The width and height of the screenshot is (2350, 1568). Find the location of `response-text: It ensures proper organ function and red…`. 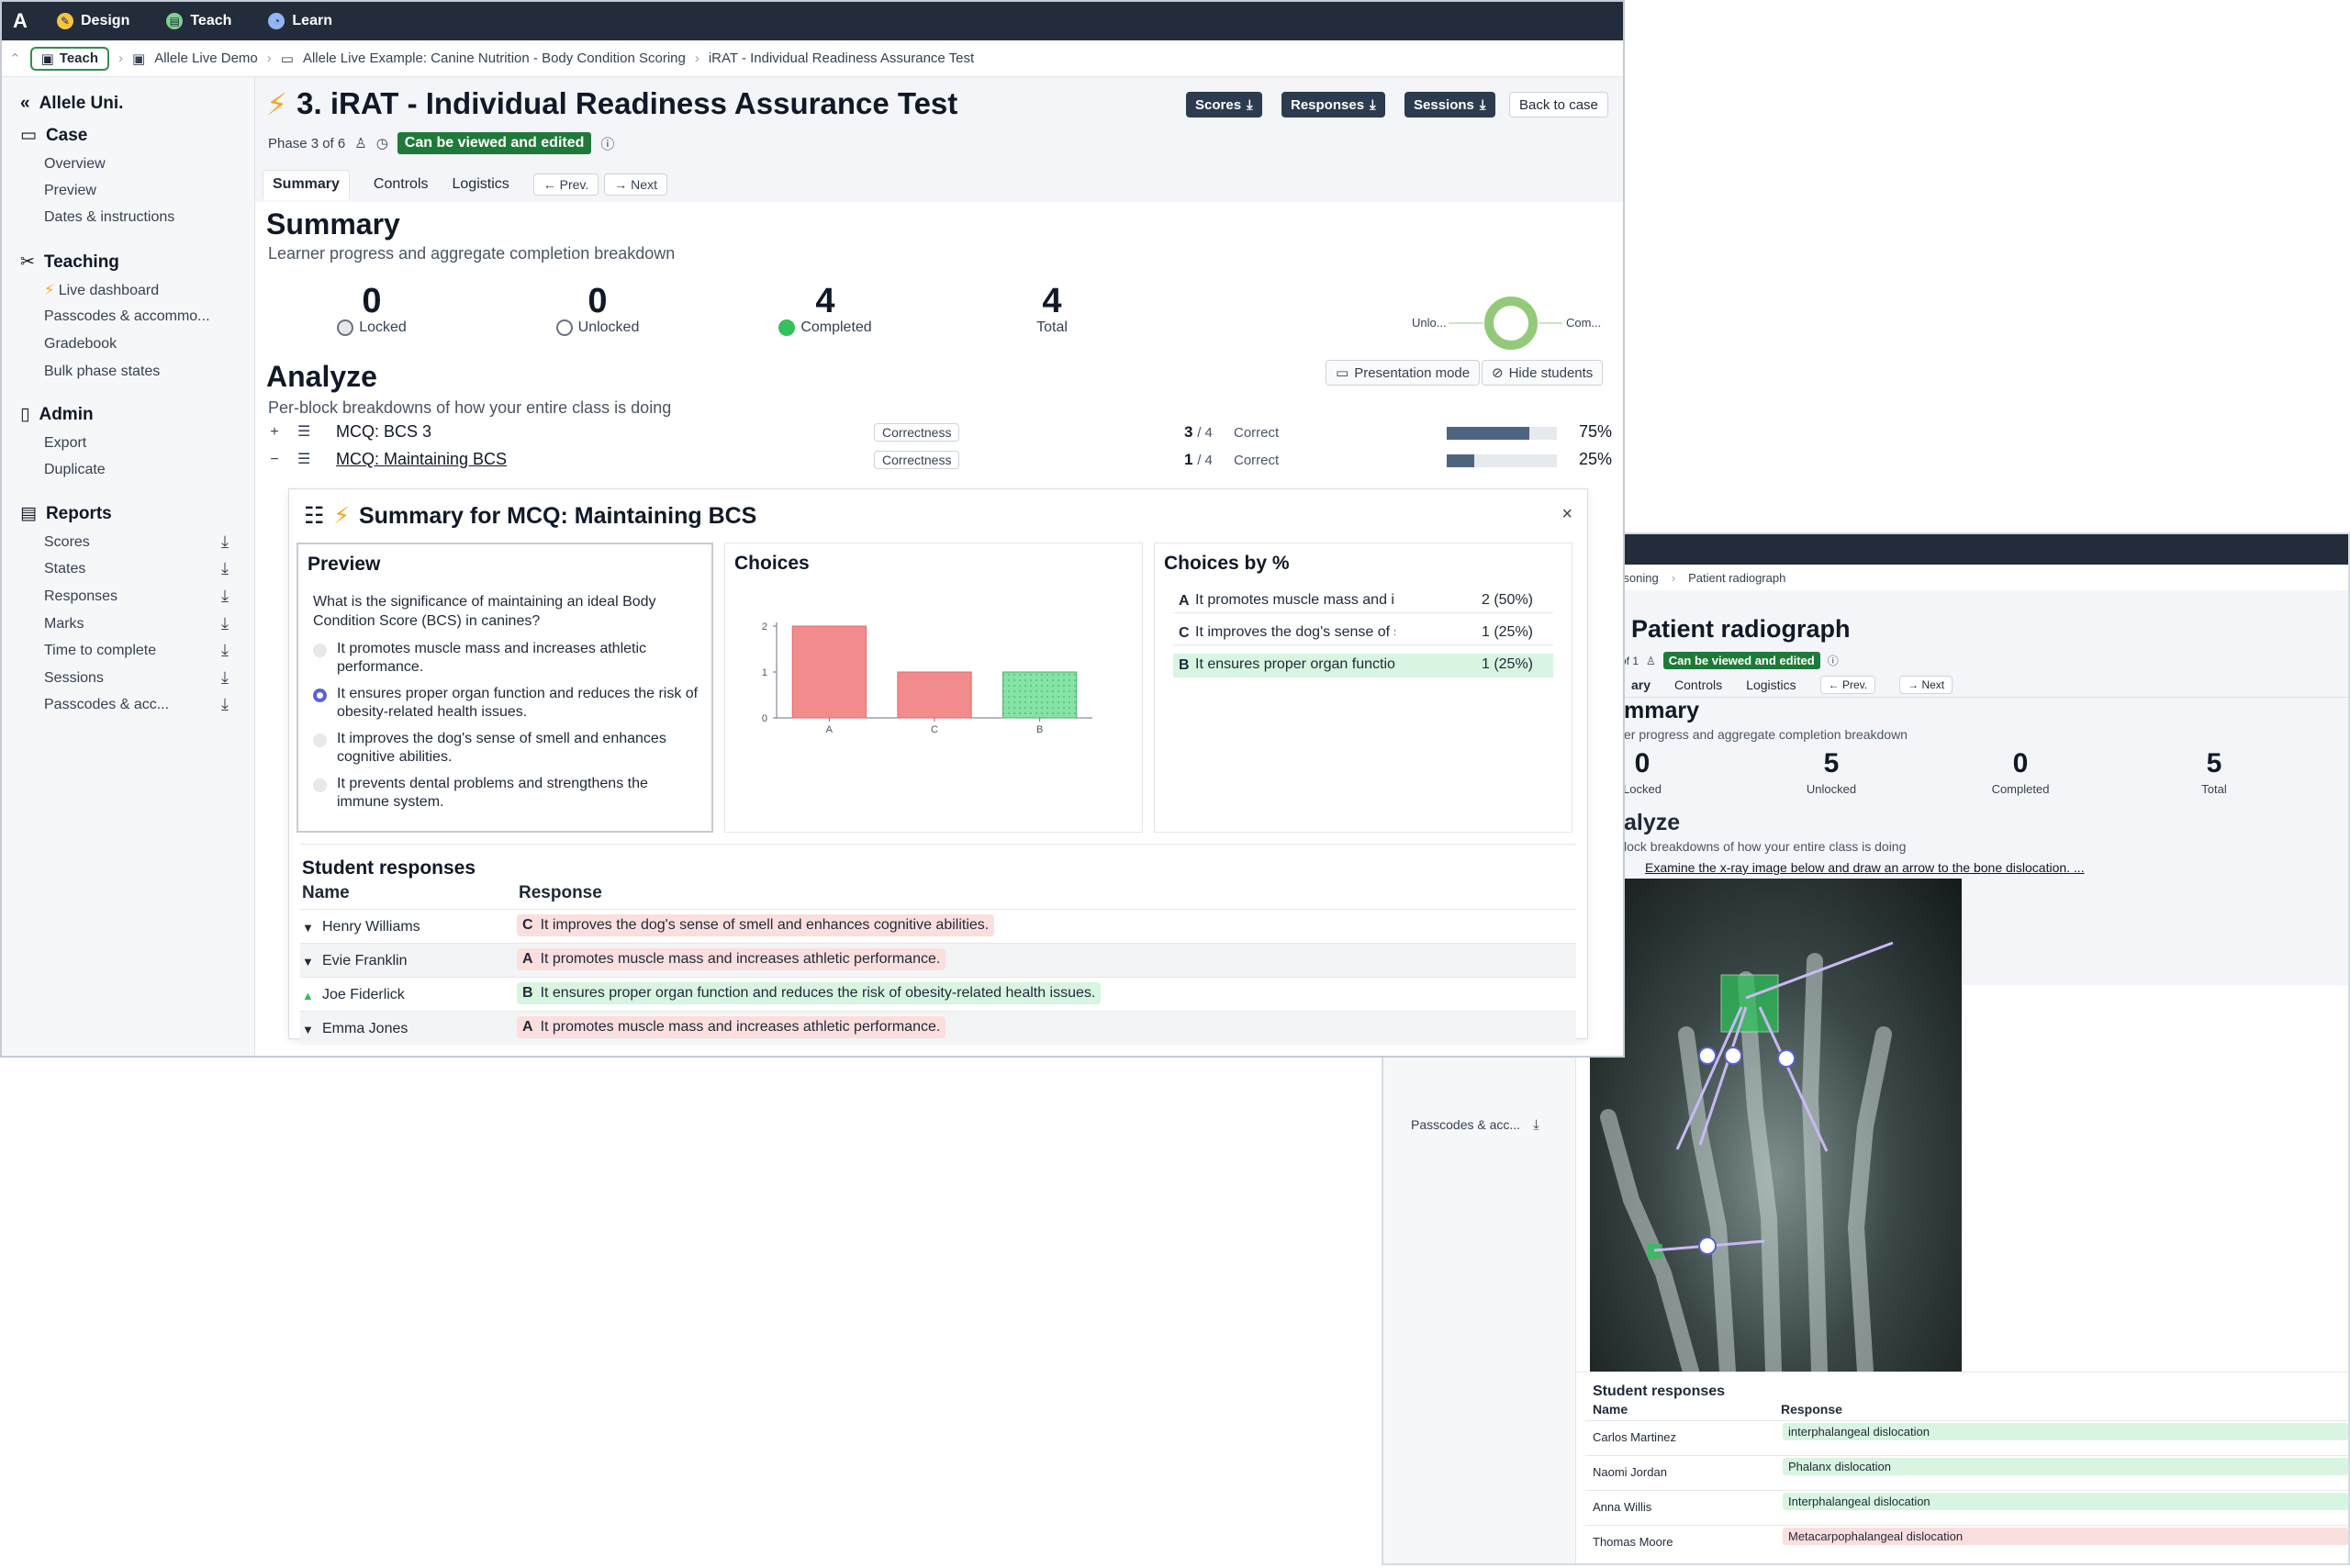

response-text: It ensures proper organ function and red… is located at coordinates (818, 993).